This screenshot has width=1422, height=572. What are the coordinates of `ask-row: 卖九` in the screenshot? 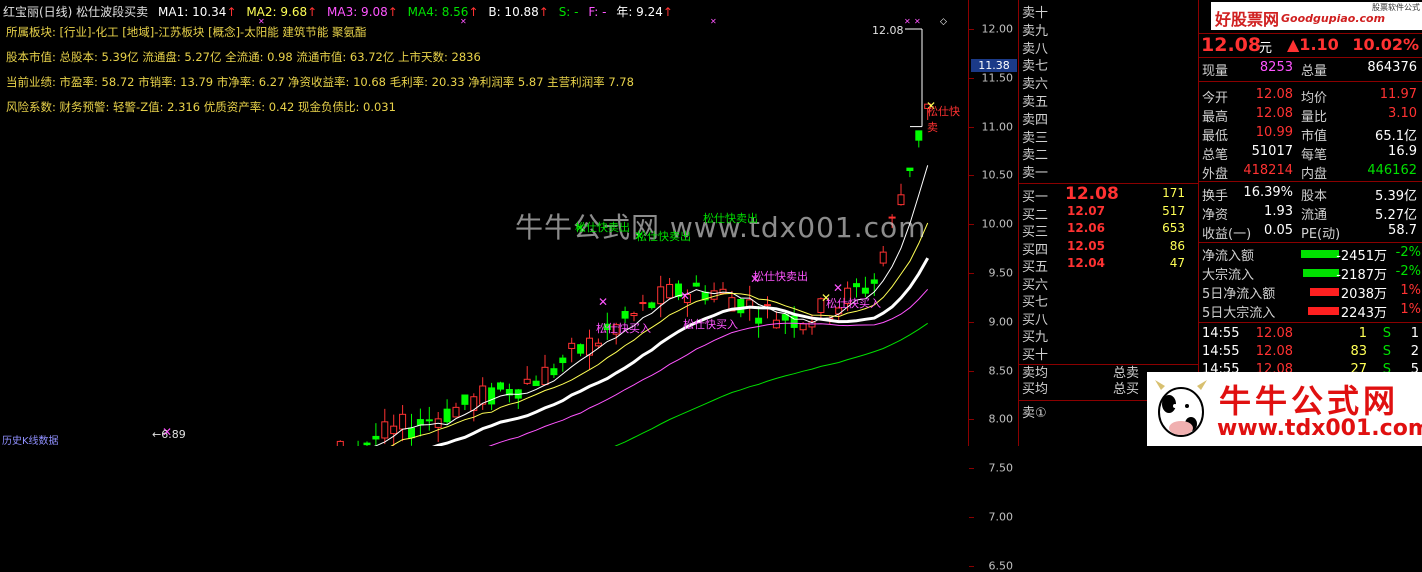 It's located at (1108, 29).